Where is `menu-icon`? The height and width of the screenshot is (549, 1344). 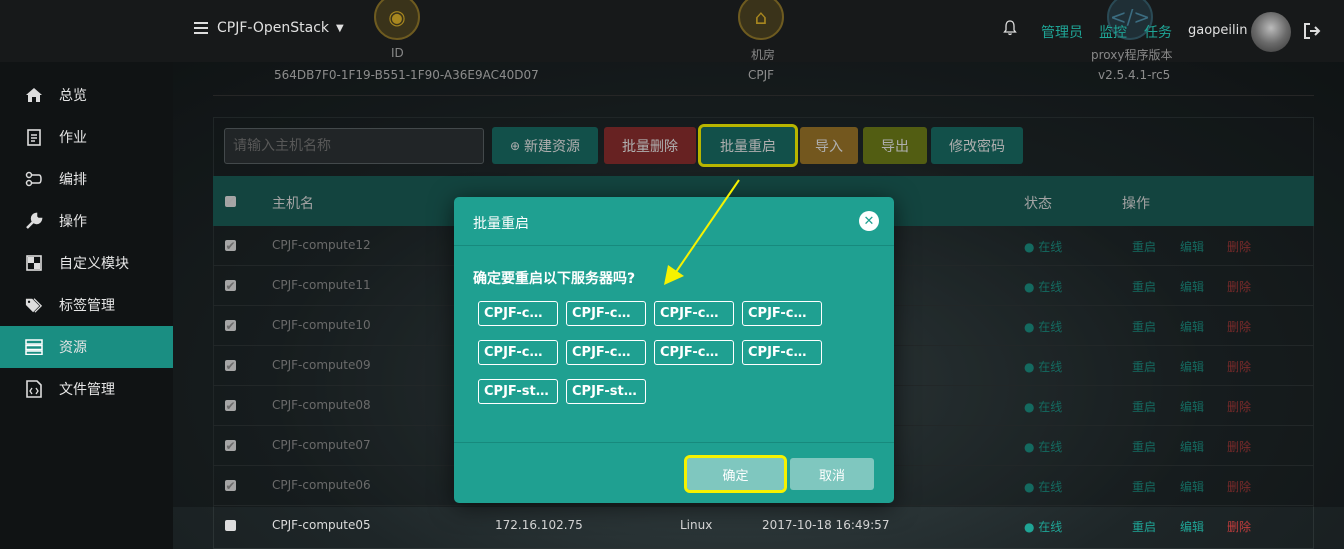
menu-icon is located at coordinates (201, 28).